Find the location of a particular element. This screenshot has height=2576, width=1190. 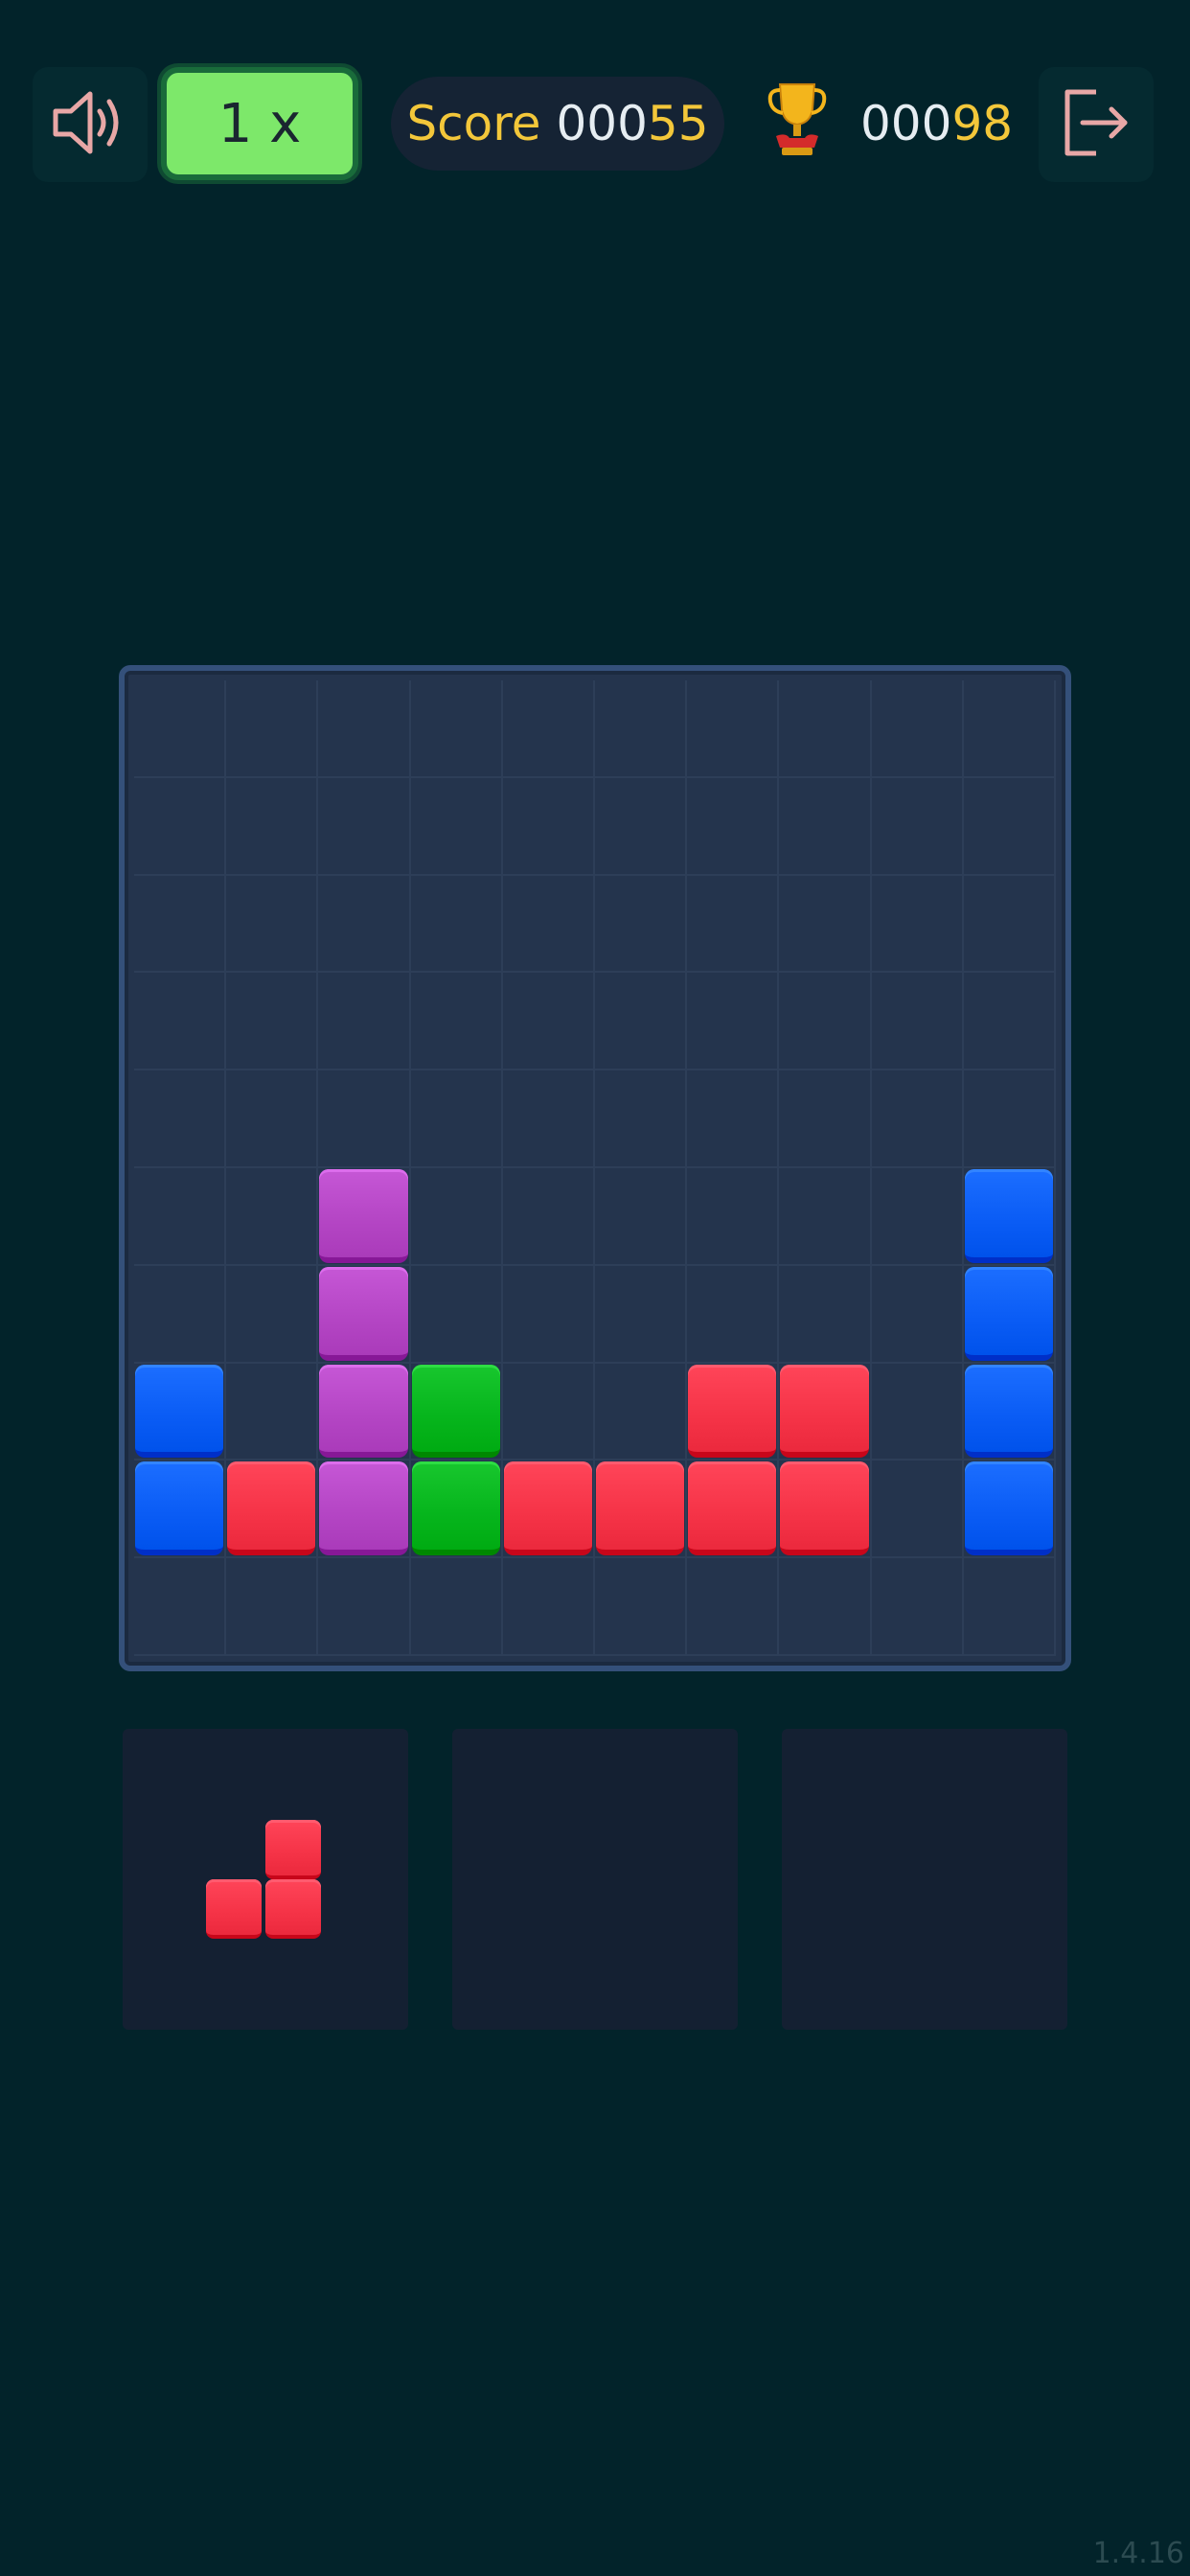

sound-button is located at coordinates (91, 125).